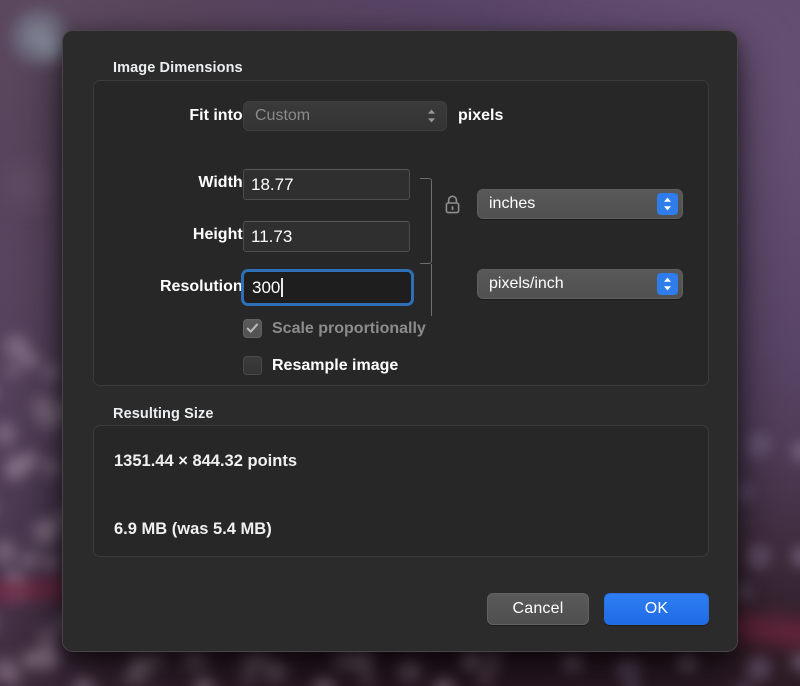 This screenshot has width=800, height=686. Describe the element at coordinates (272, 184) in the screenshot. I see `width-value: 18.77` at that location.